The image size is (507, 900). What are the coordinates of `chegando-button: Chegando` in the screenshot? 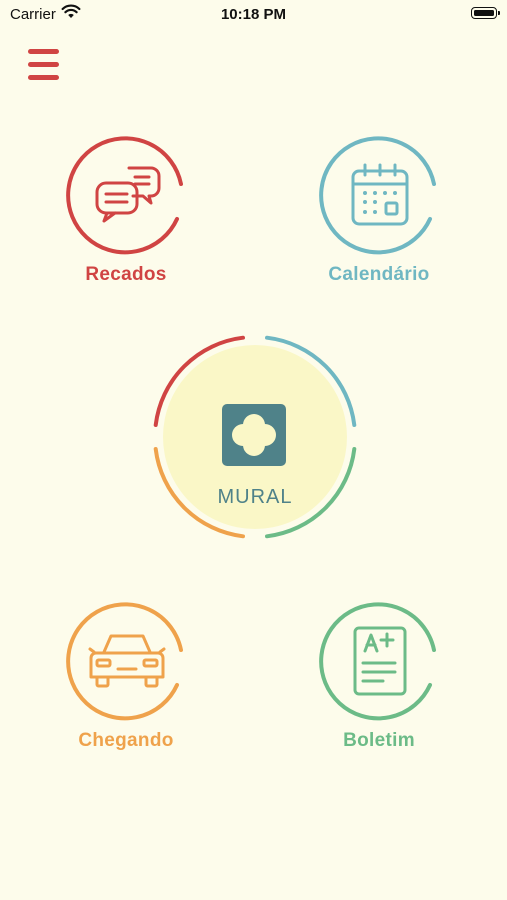 It's located at (127, 680).